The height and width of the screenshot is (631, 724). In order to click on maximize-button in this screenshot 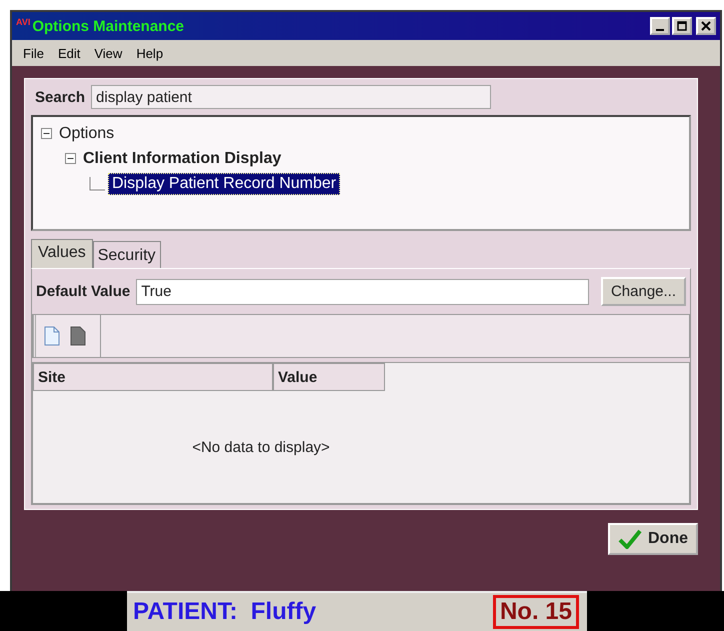, I will do `click(682, 26)`.